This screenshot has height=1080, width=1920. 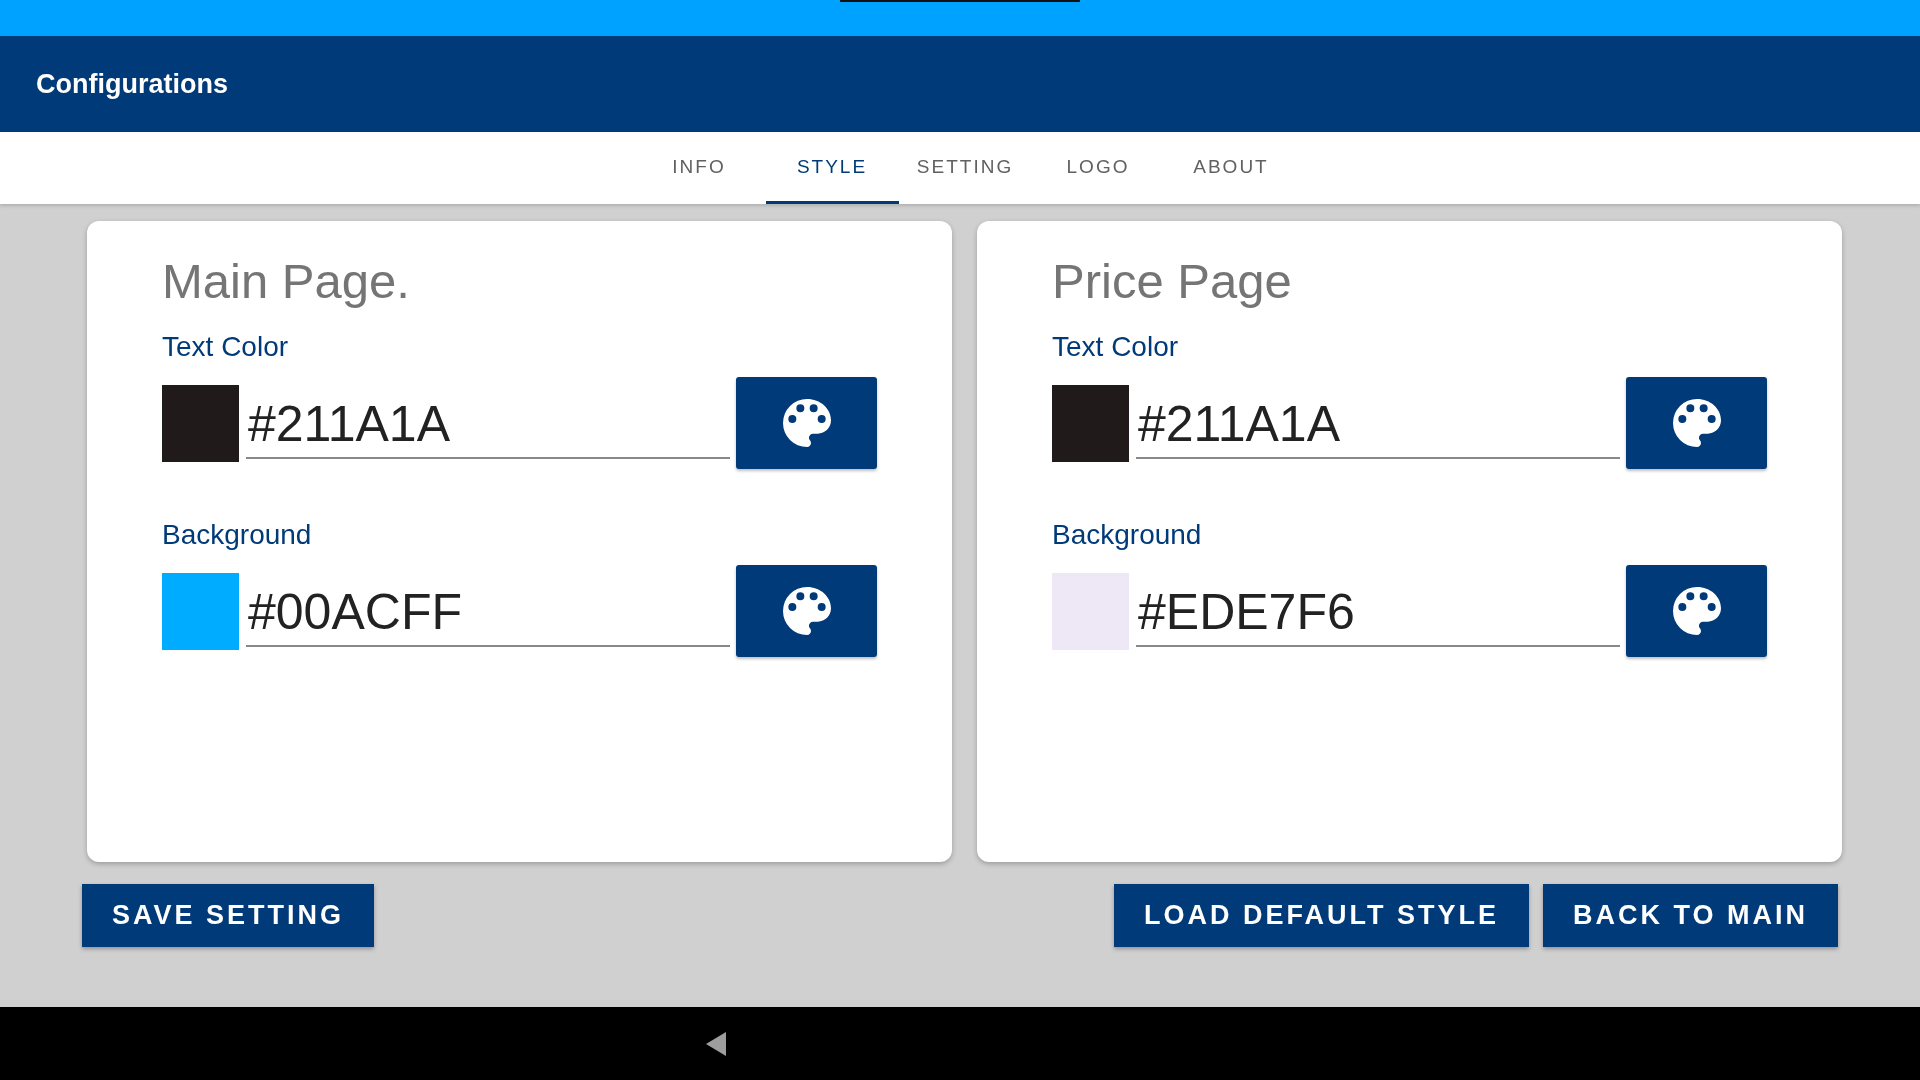 I want to click on color-input-field: #00ACFF, so click(x=488, y=611).